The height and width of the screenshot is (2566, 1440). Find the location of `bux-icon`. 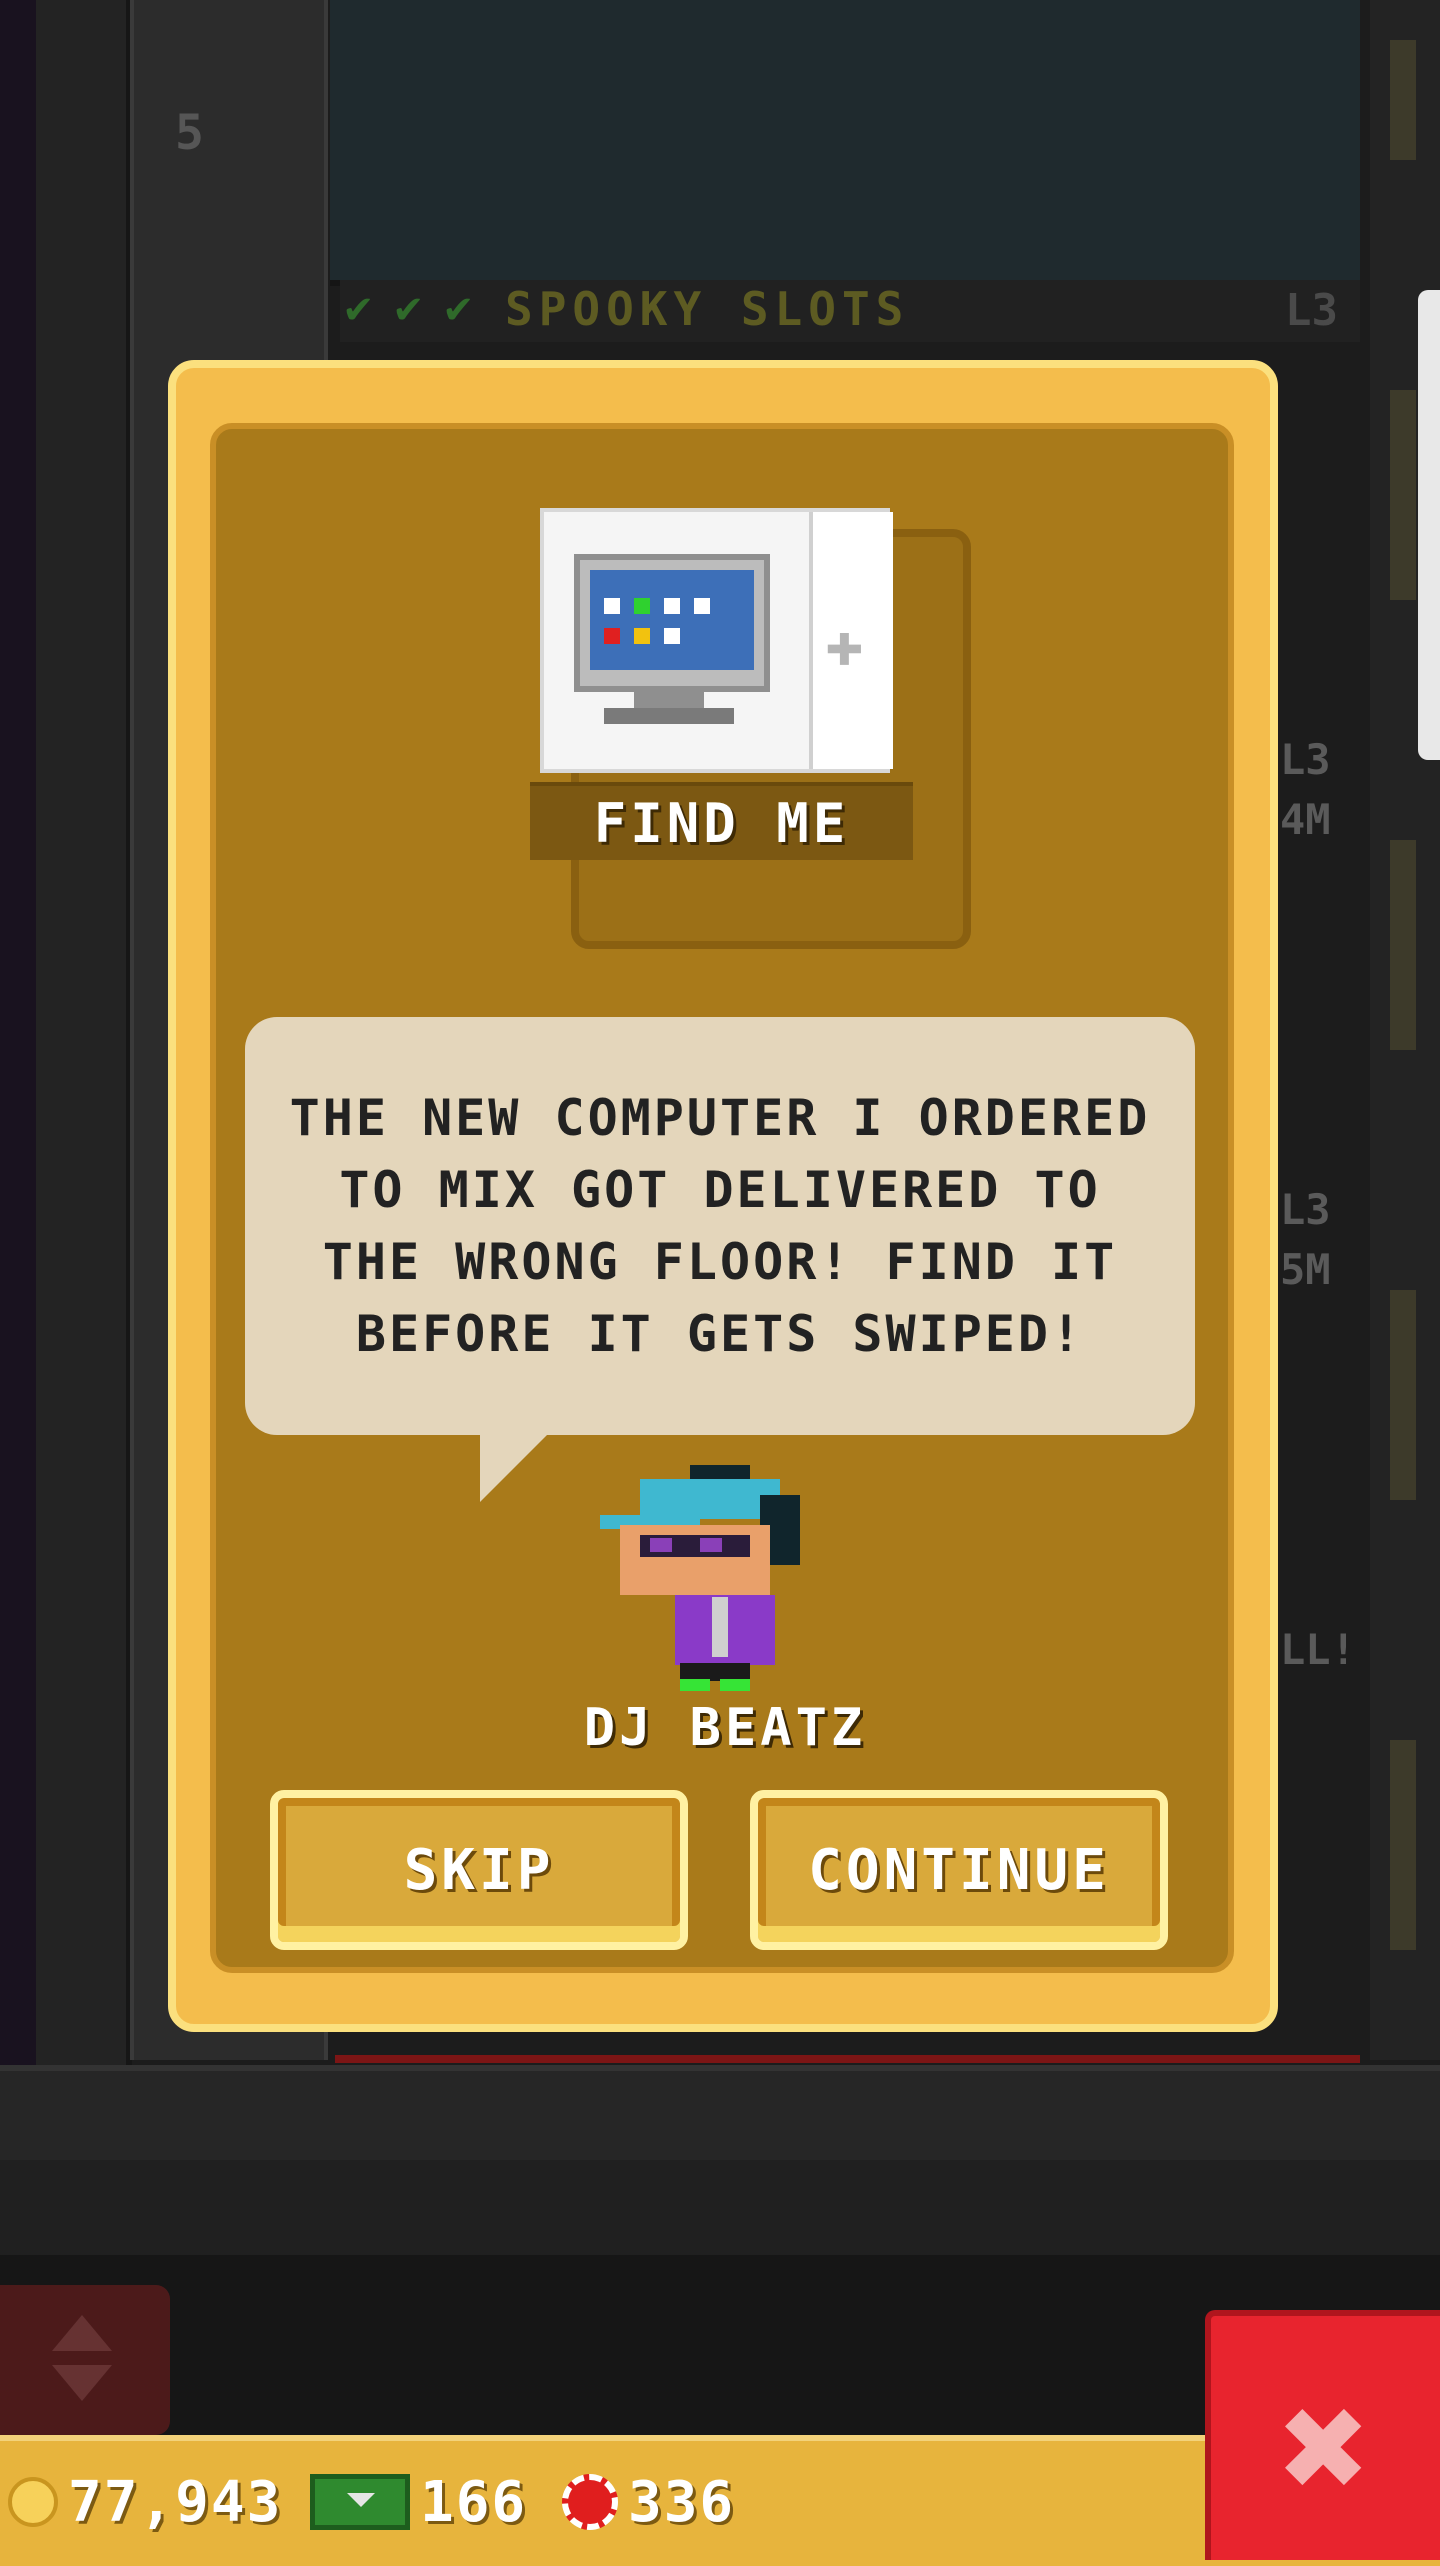

bux-icon is located at coordinates (360, 2502).